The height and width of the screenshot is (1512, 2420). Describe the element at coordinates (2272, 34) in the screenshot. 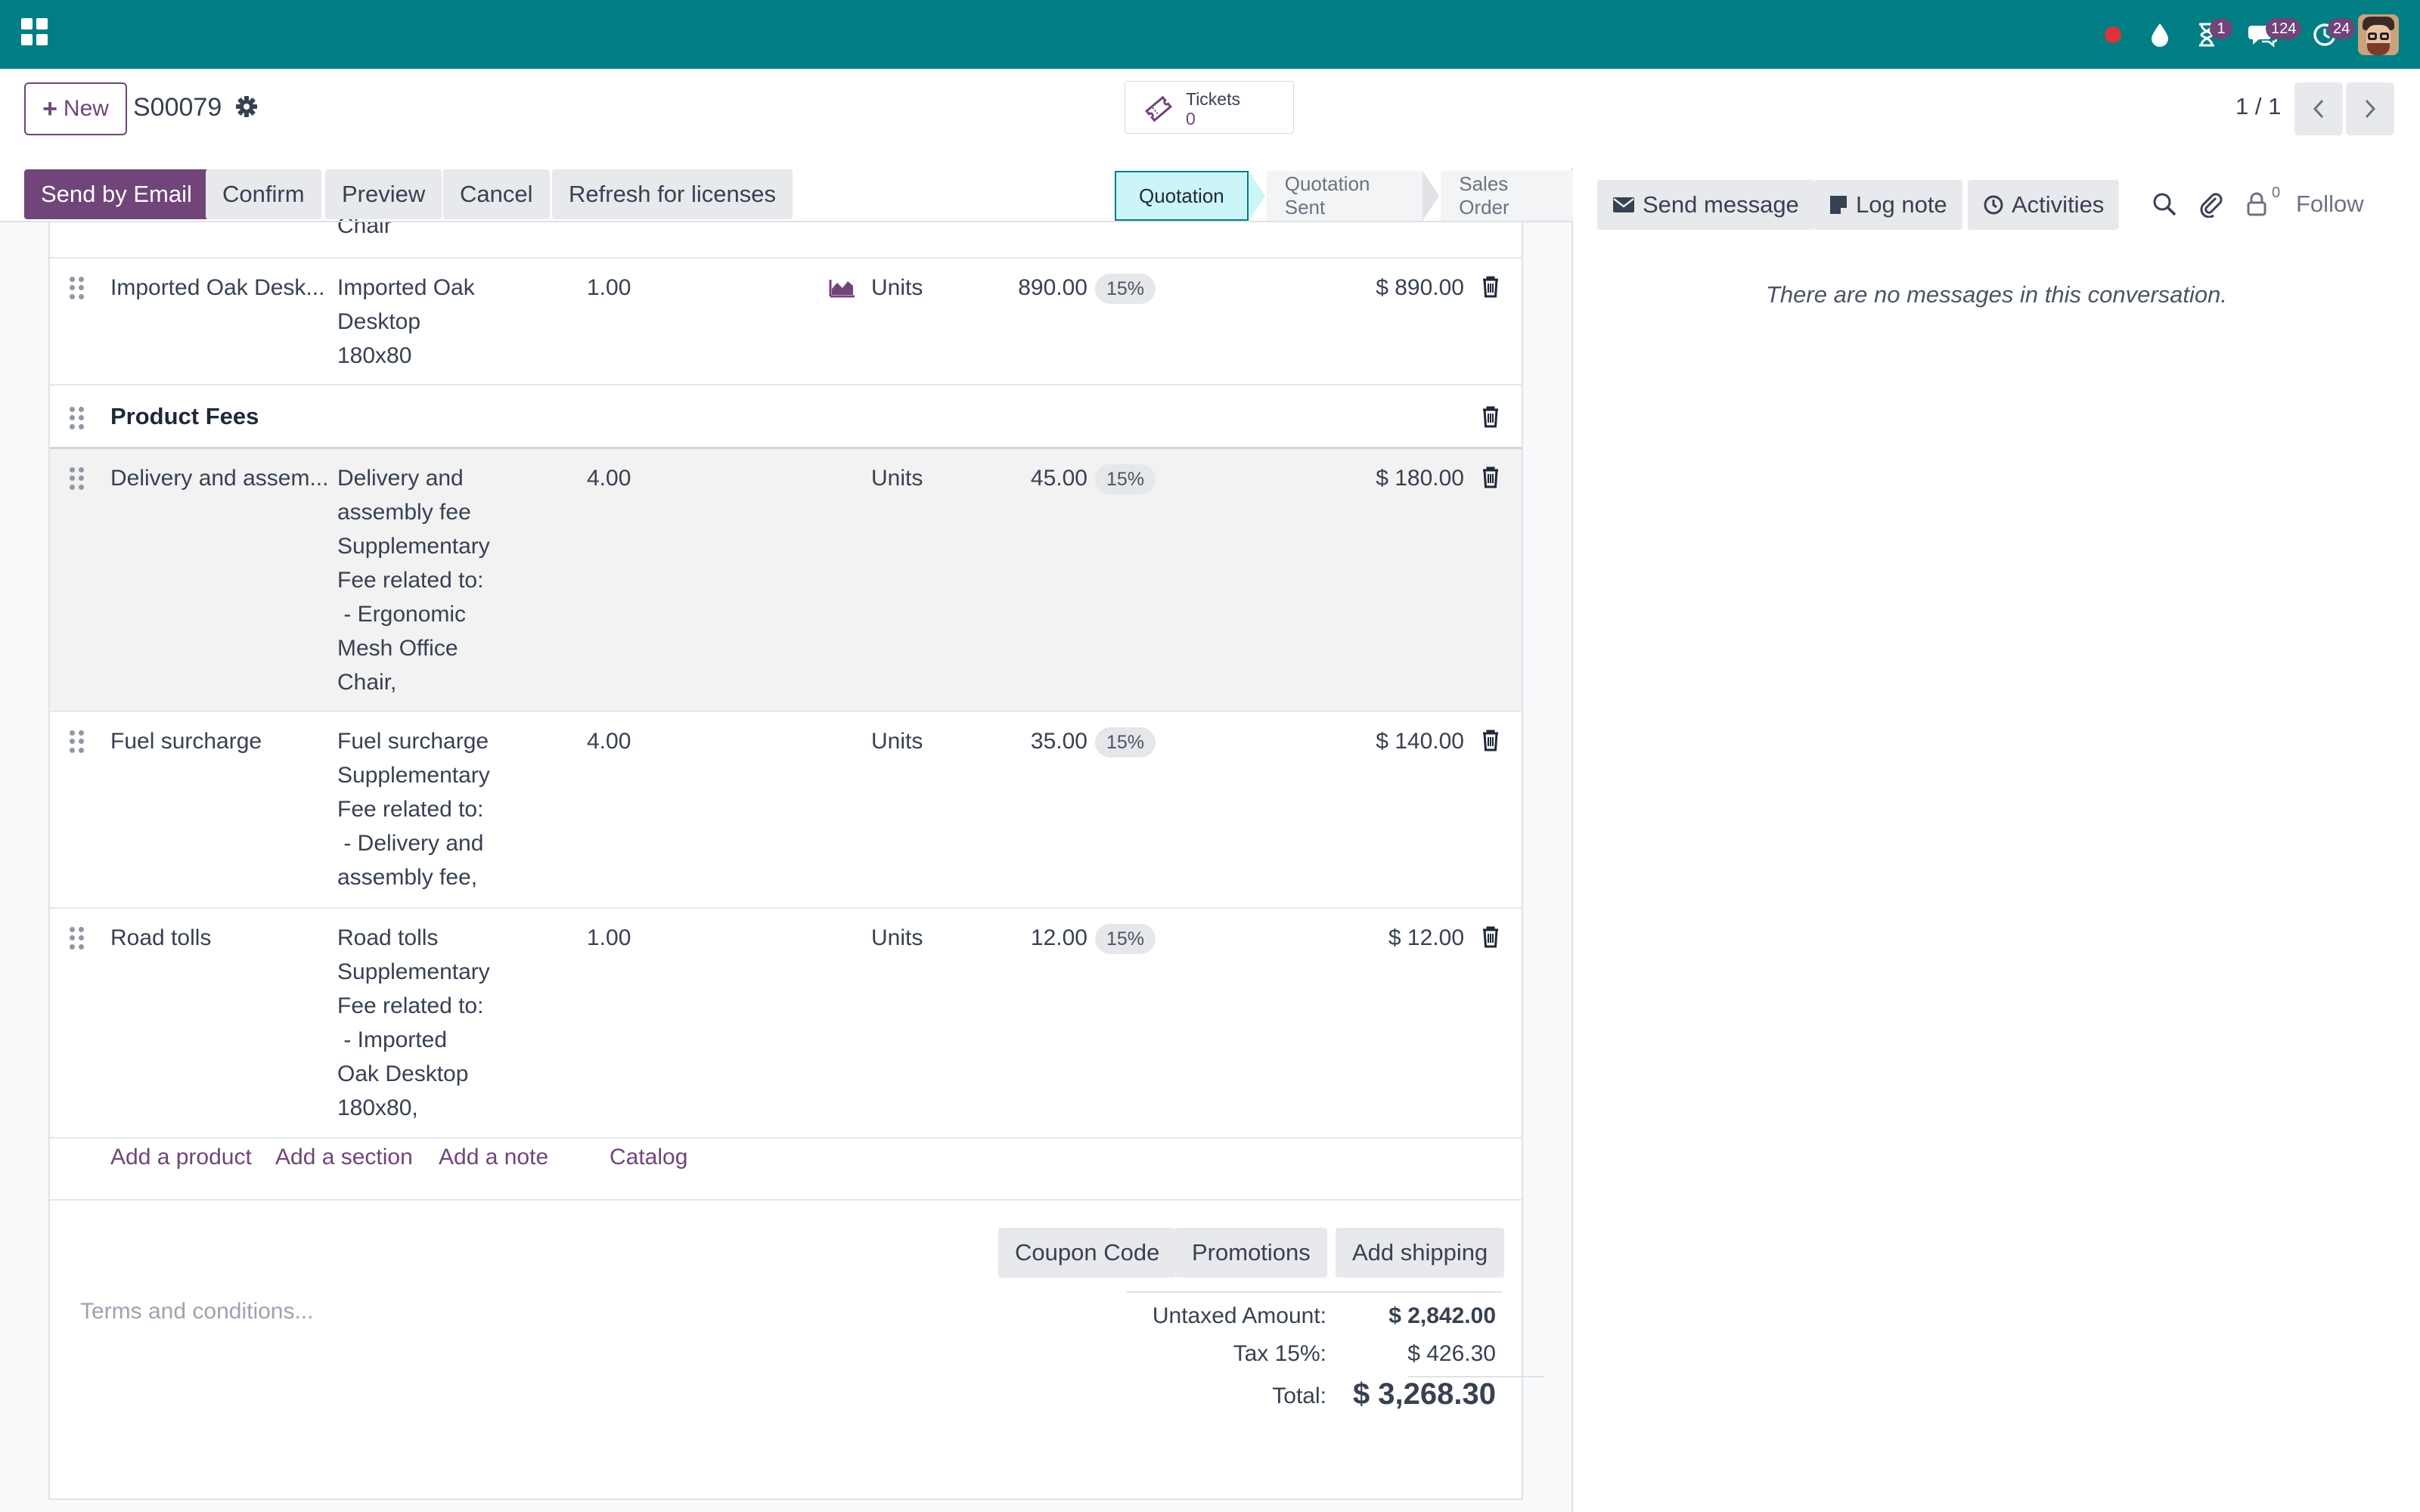

I see `messages-icon: 124` at that location.